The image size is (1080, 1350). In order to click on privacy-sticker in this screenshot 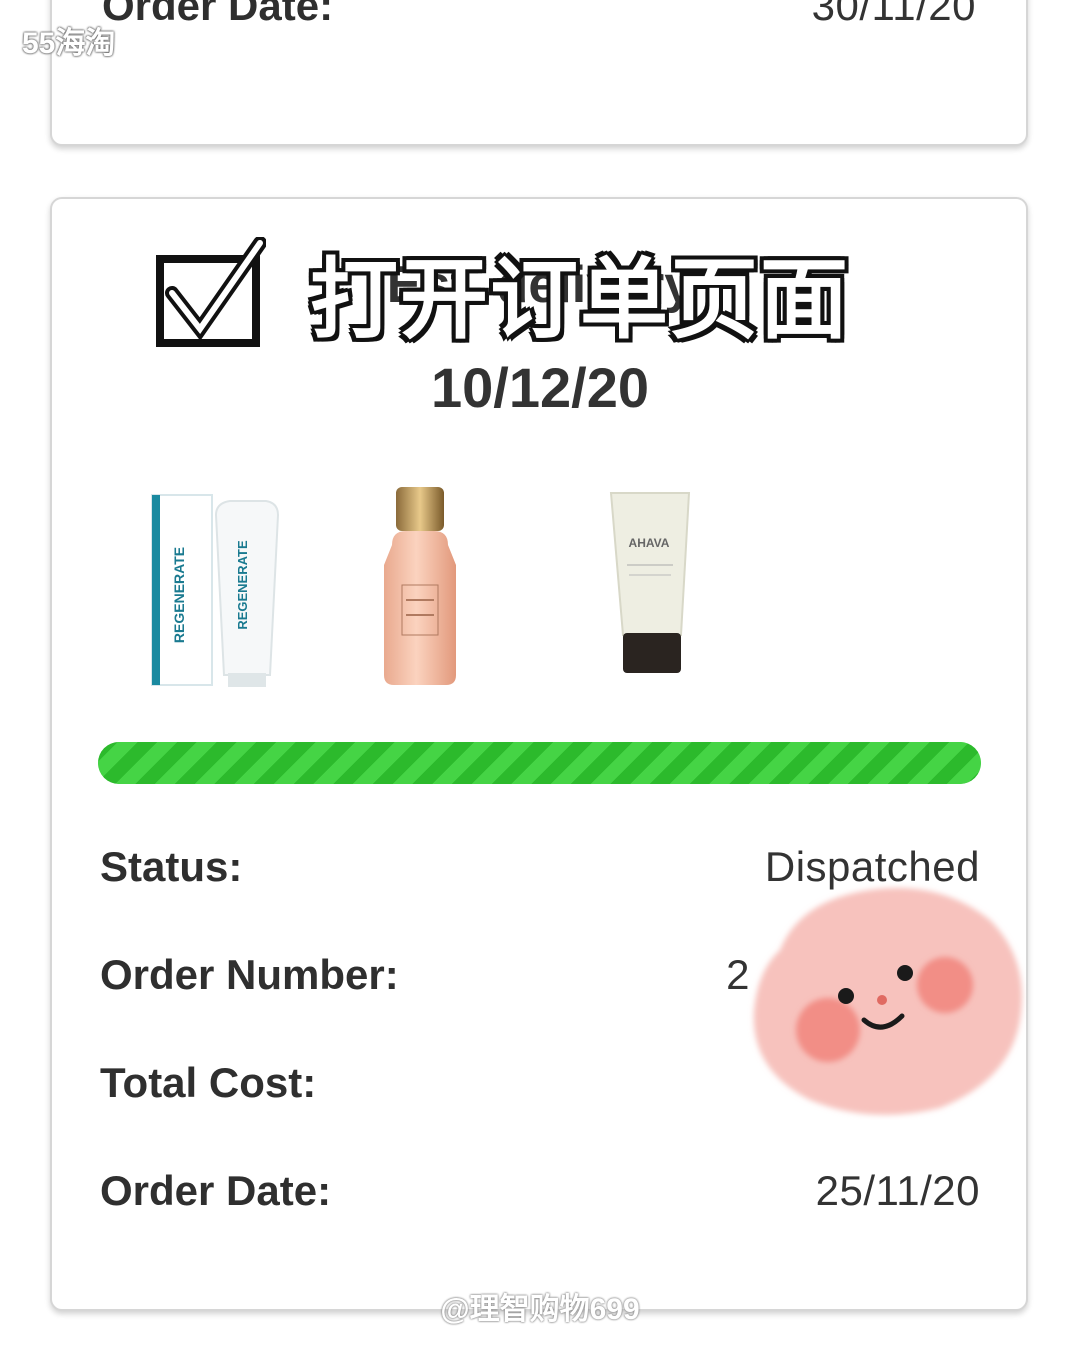, I will do `click(887, 1001)`.